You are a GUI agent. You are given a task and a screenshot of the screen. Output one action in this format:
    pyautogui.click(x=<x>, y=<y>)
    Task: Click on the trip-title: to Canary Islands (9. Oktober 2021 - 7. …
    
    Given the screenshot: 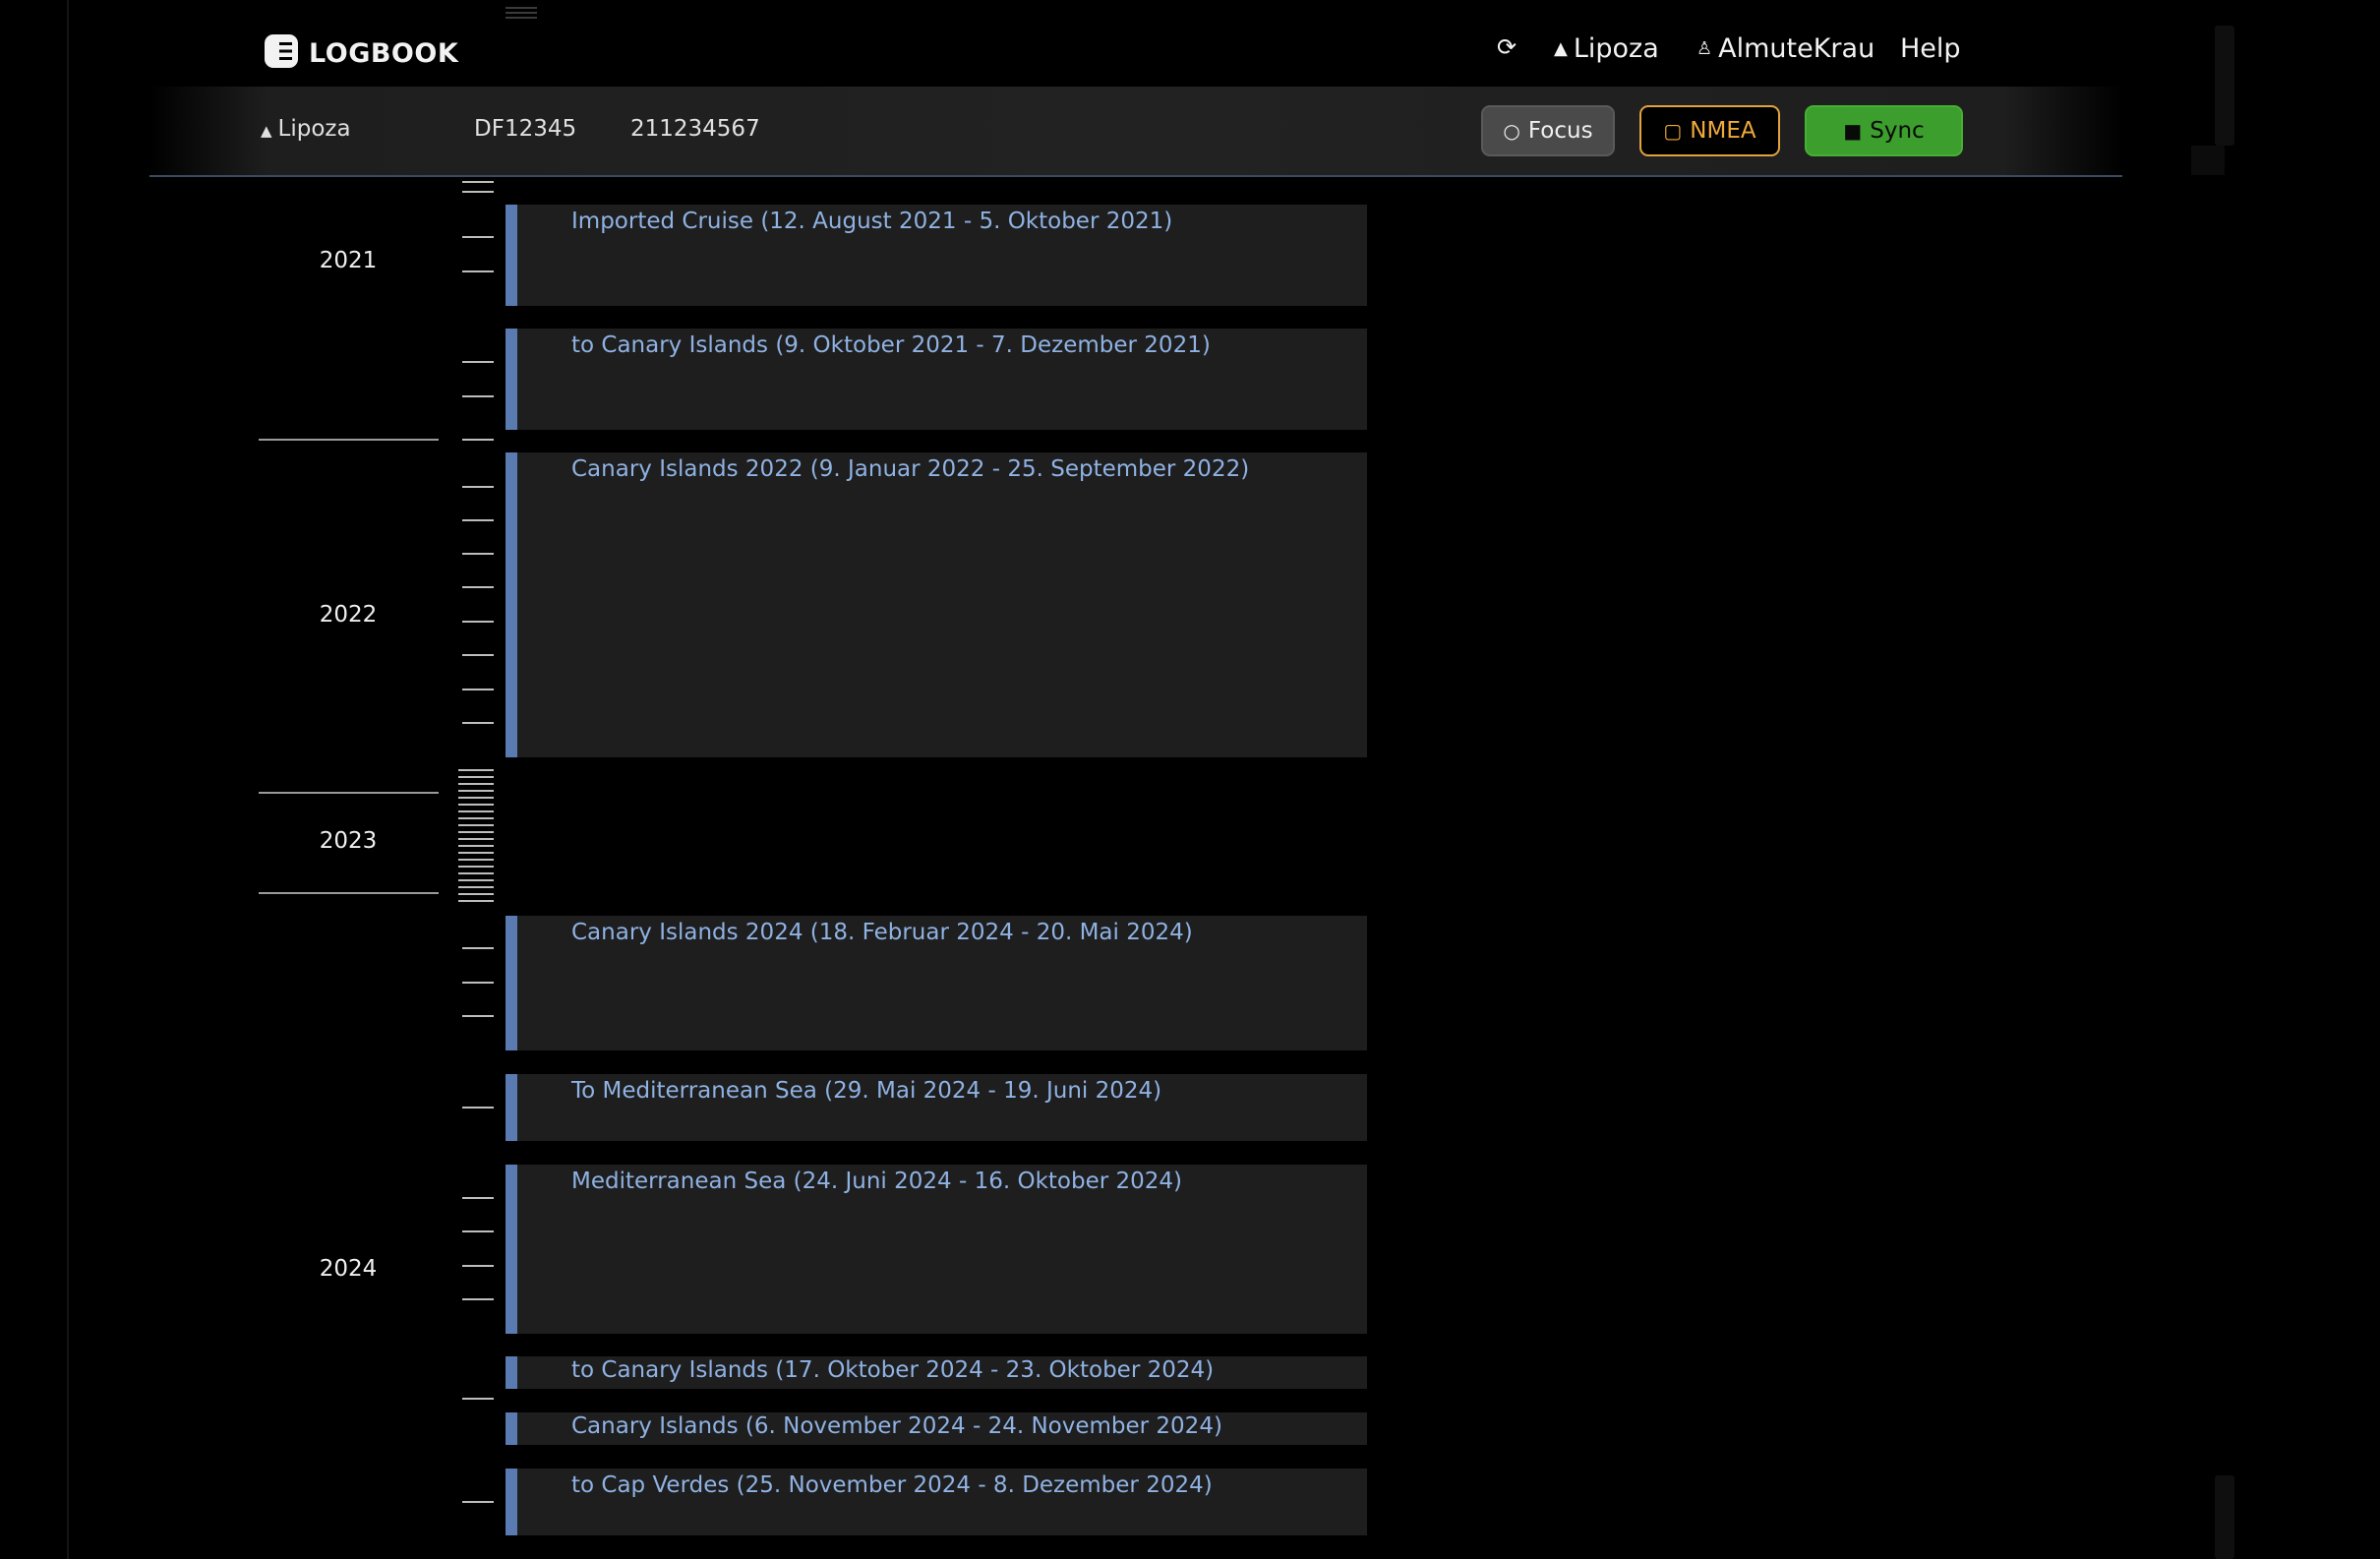 What is the action you would take?
    pyautogui.click(x=891, y=345)
    